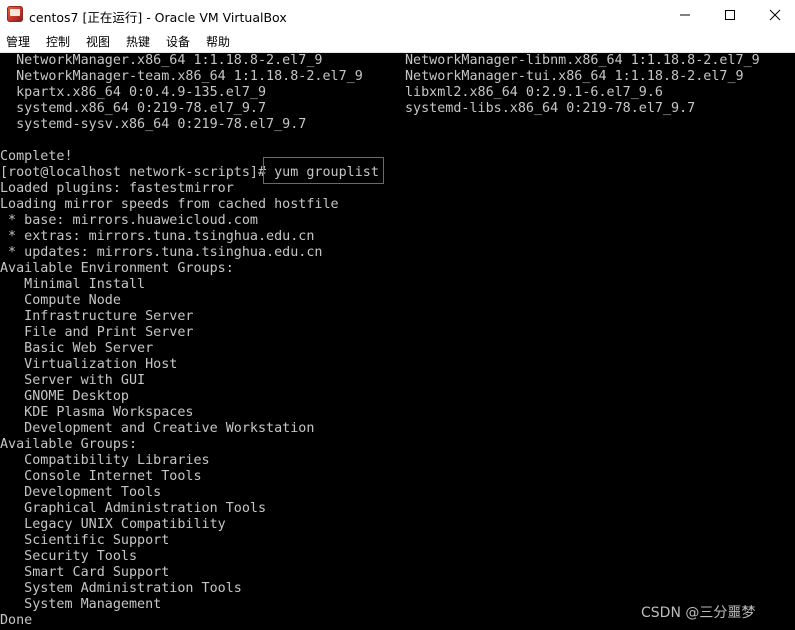  I want to click on minimize-button, so click(685, 15).